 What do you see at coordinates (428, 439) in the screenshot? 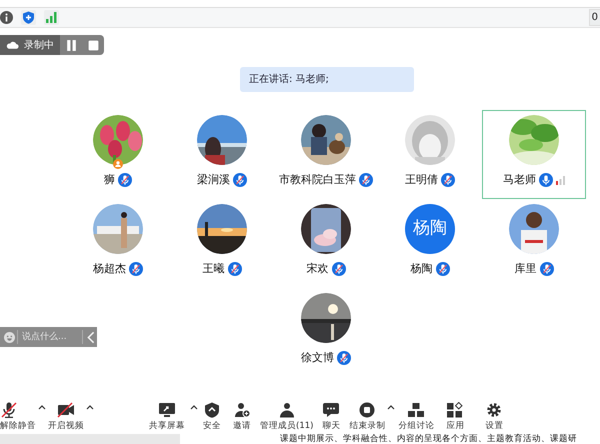
I see `ticker-text: 课题中期展示、学科融合性、内容的呈现各个方面、主题教育活动、课题研` at bounding box center [428, 439].